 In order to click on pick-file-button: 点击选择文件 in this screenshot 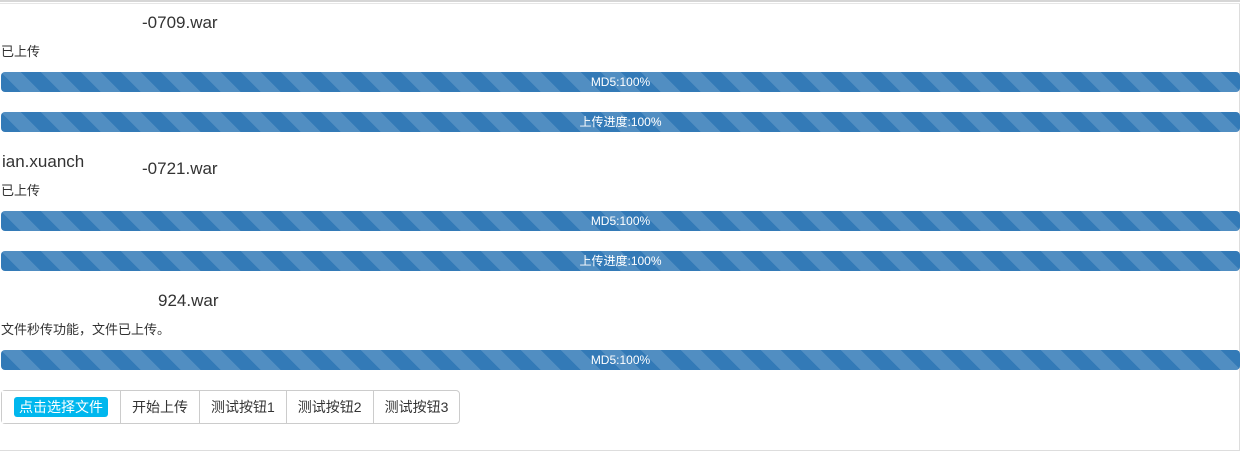, I will do `click(61, 407)`.